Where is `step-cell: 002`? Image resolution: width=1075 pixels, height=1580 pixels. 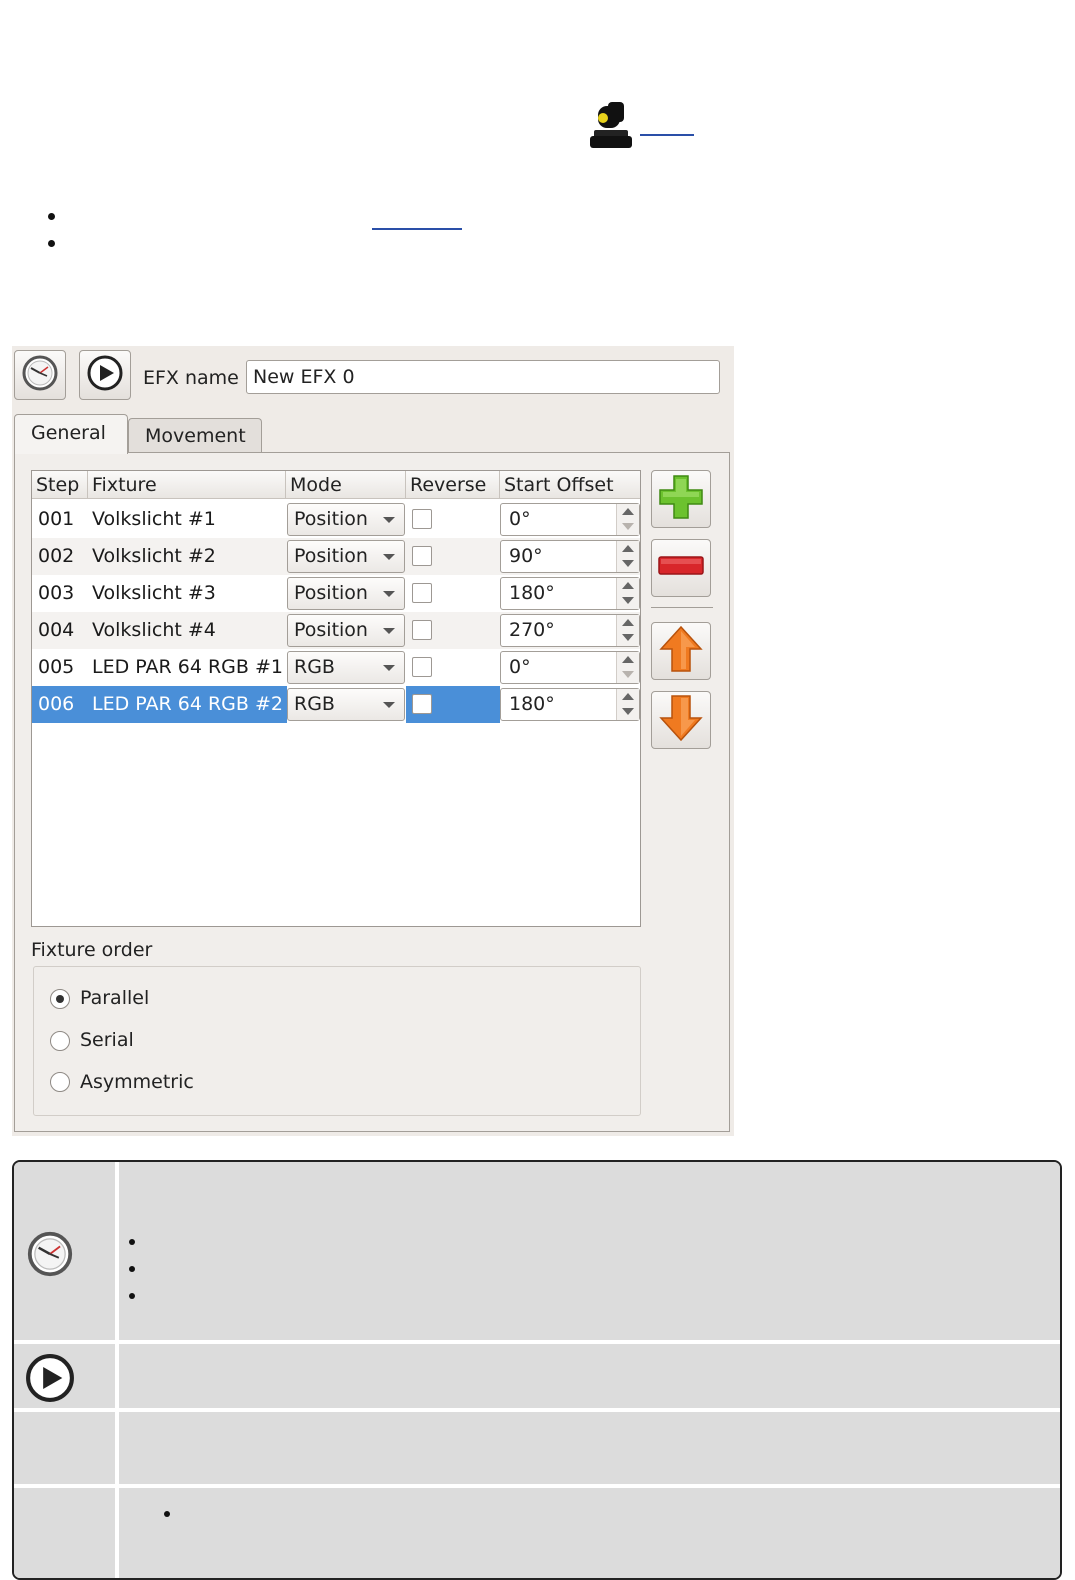 step-cell: 002 is located at coordinates (56, 556).